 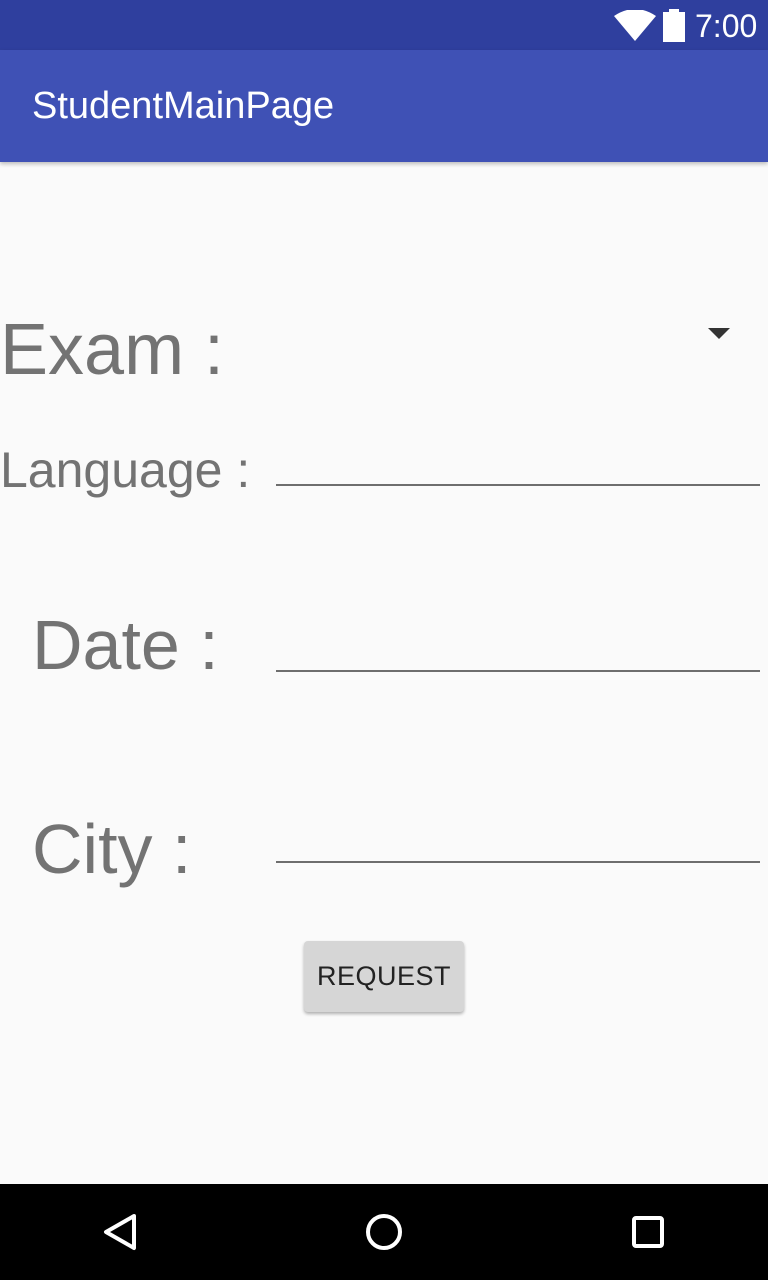 What do you see at coordinates (112, 849) in the screenshot?
I see `city-label: City :` at bounding box center [112, 849].